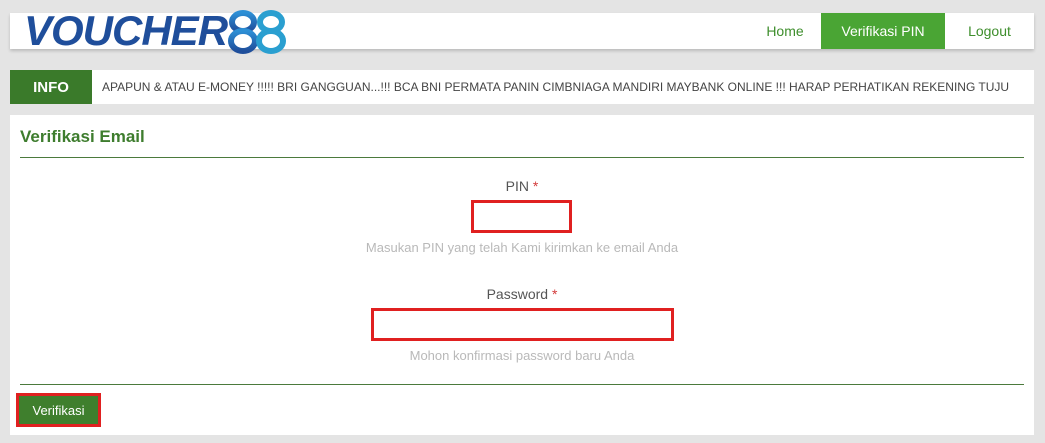 The image size is (1045, 443). What do you see at coordinates (522, 324) in the screenshot?
I see `password-input` at bounding box center [522, 324].